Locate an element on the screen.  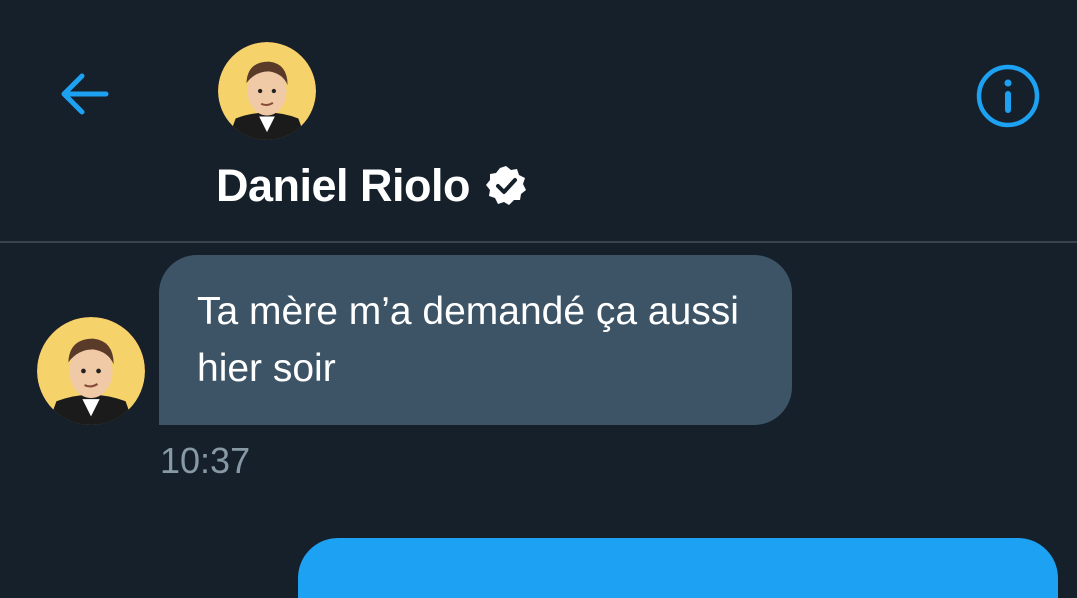
back-button is located at coordinates (84, 94).